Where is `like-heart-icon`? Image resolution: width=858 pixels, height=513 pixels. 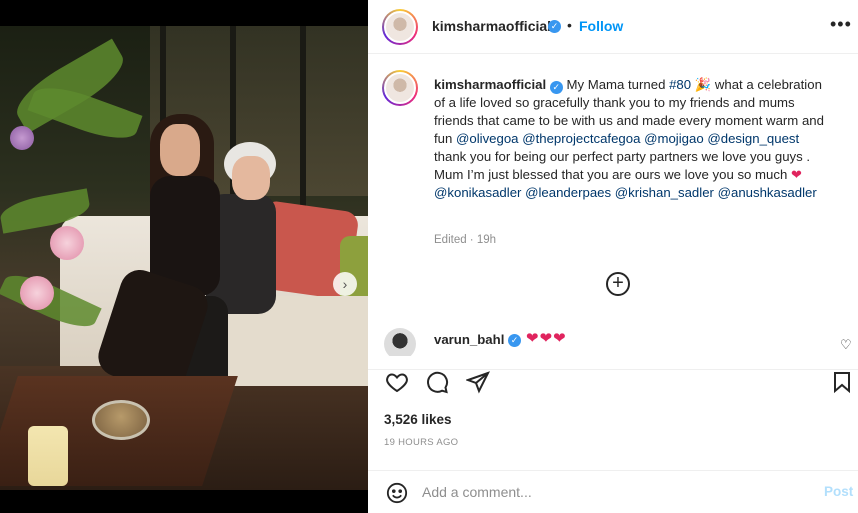 like-heart-icon is located at coordinates (397, 382).